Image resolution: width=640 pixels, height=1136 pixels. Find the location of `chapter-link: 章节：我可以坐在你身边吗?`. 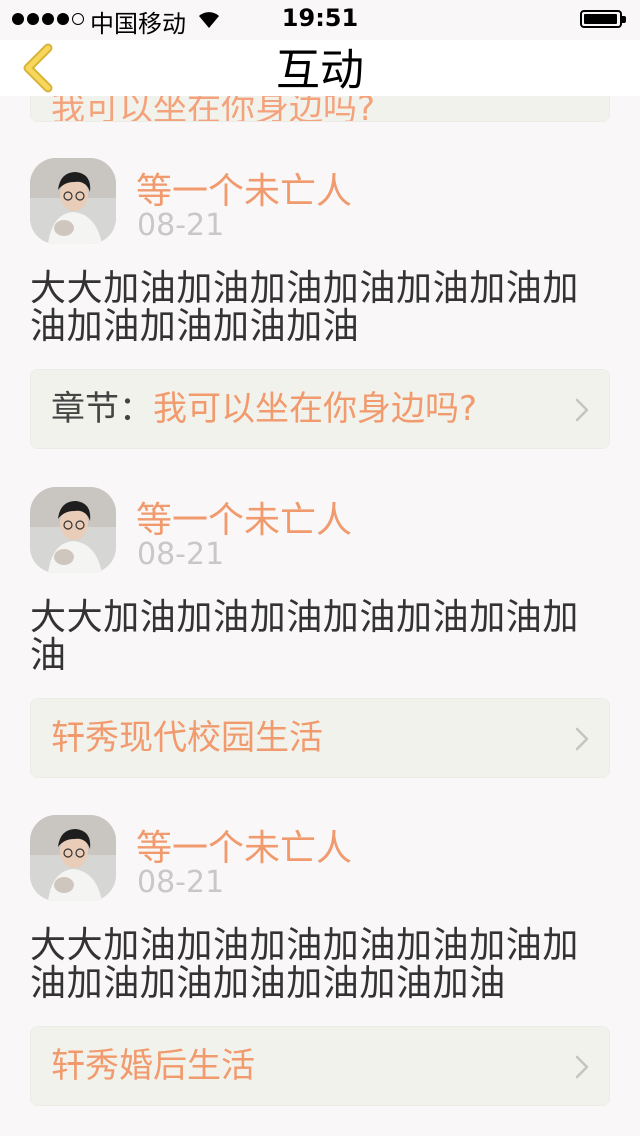

chapter-link: 章节：我可以坐在你身边吗? is located at coordinates (320, 409).